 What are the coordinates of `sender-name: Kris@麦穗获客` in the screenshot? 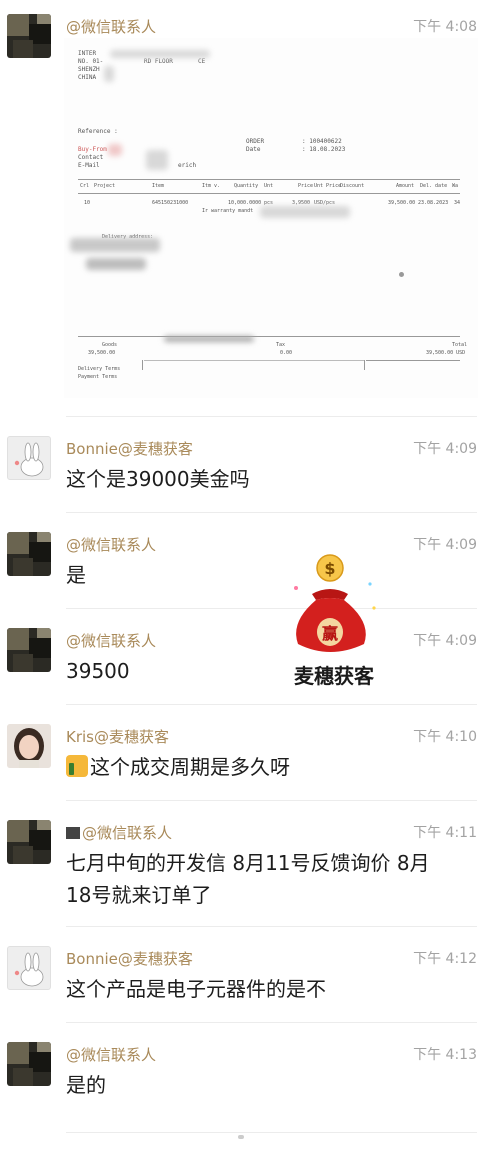 It's located at (117, 737).